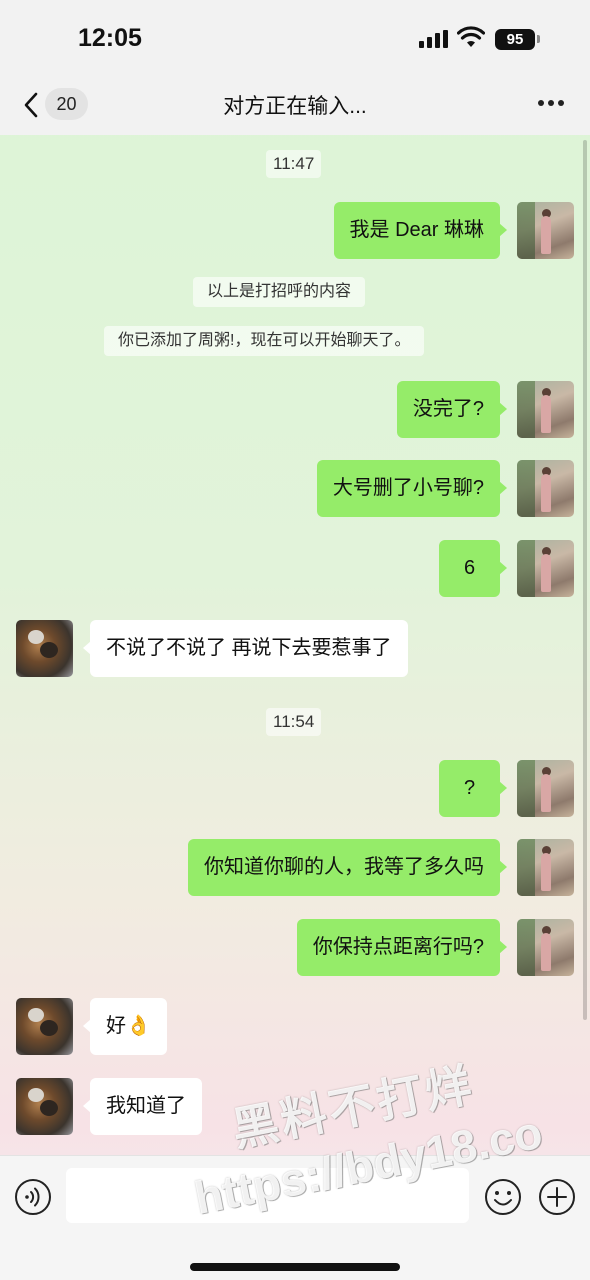  I want to click on voice-icon, so click(33, 1197).